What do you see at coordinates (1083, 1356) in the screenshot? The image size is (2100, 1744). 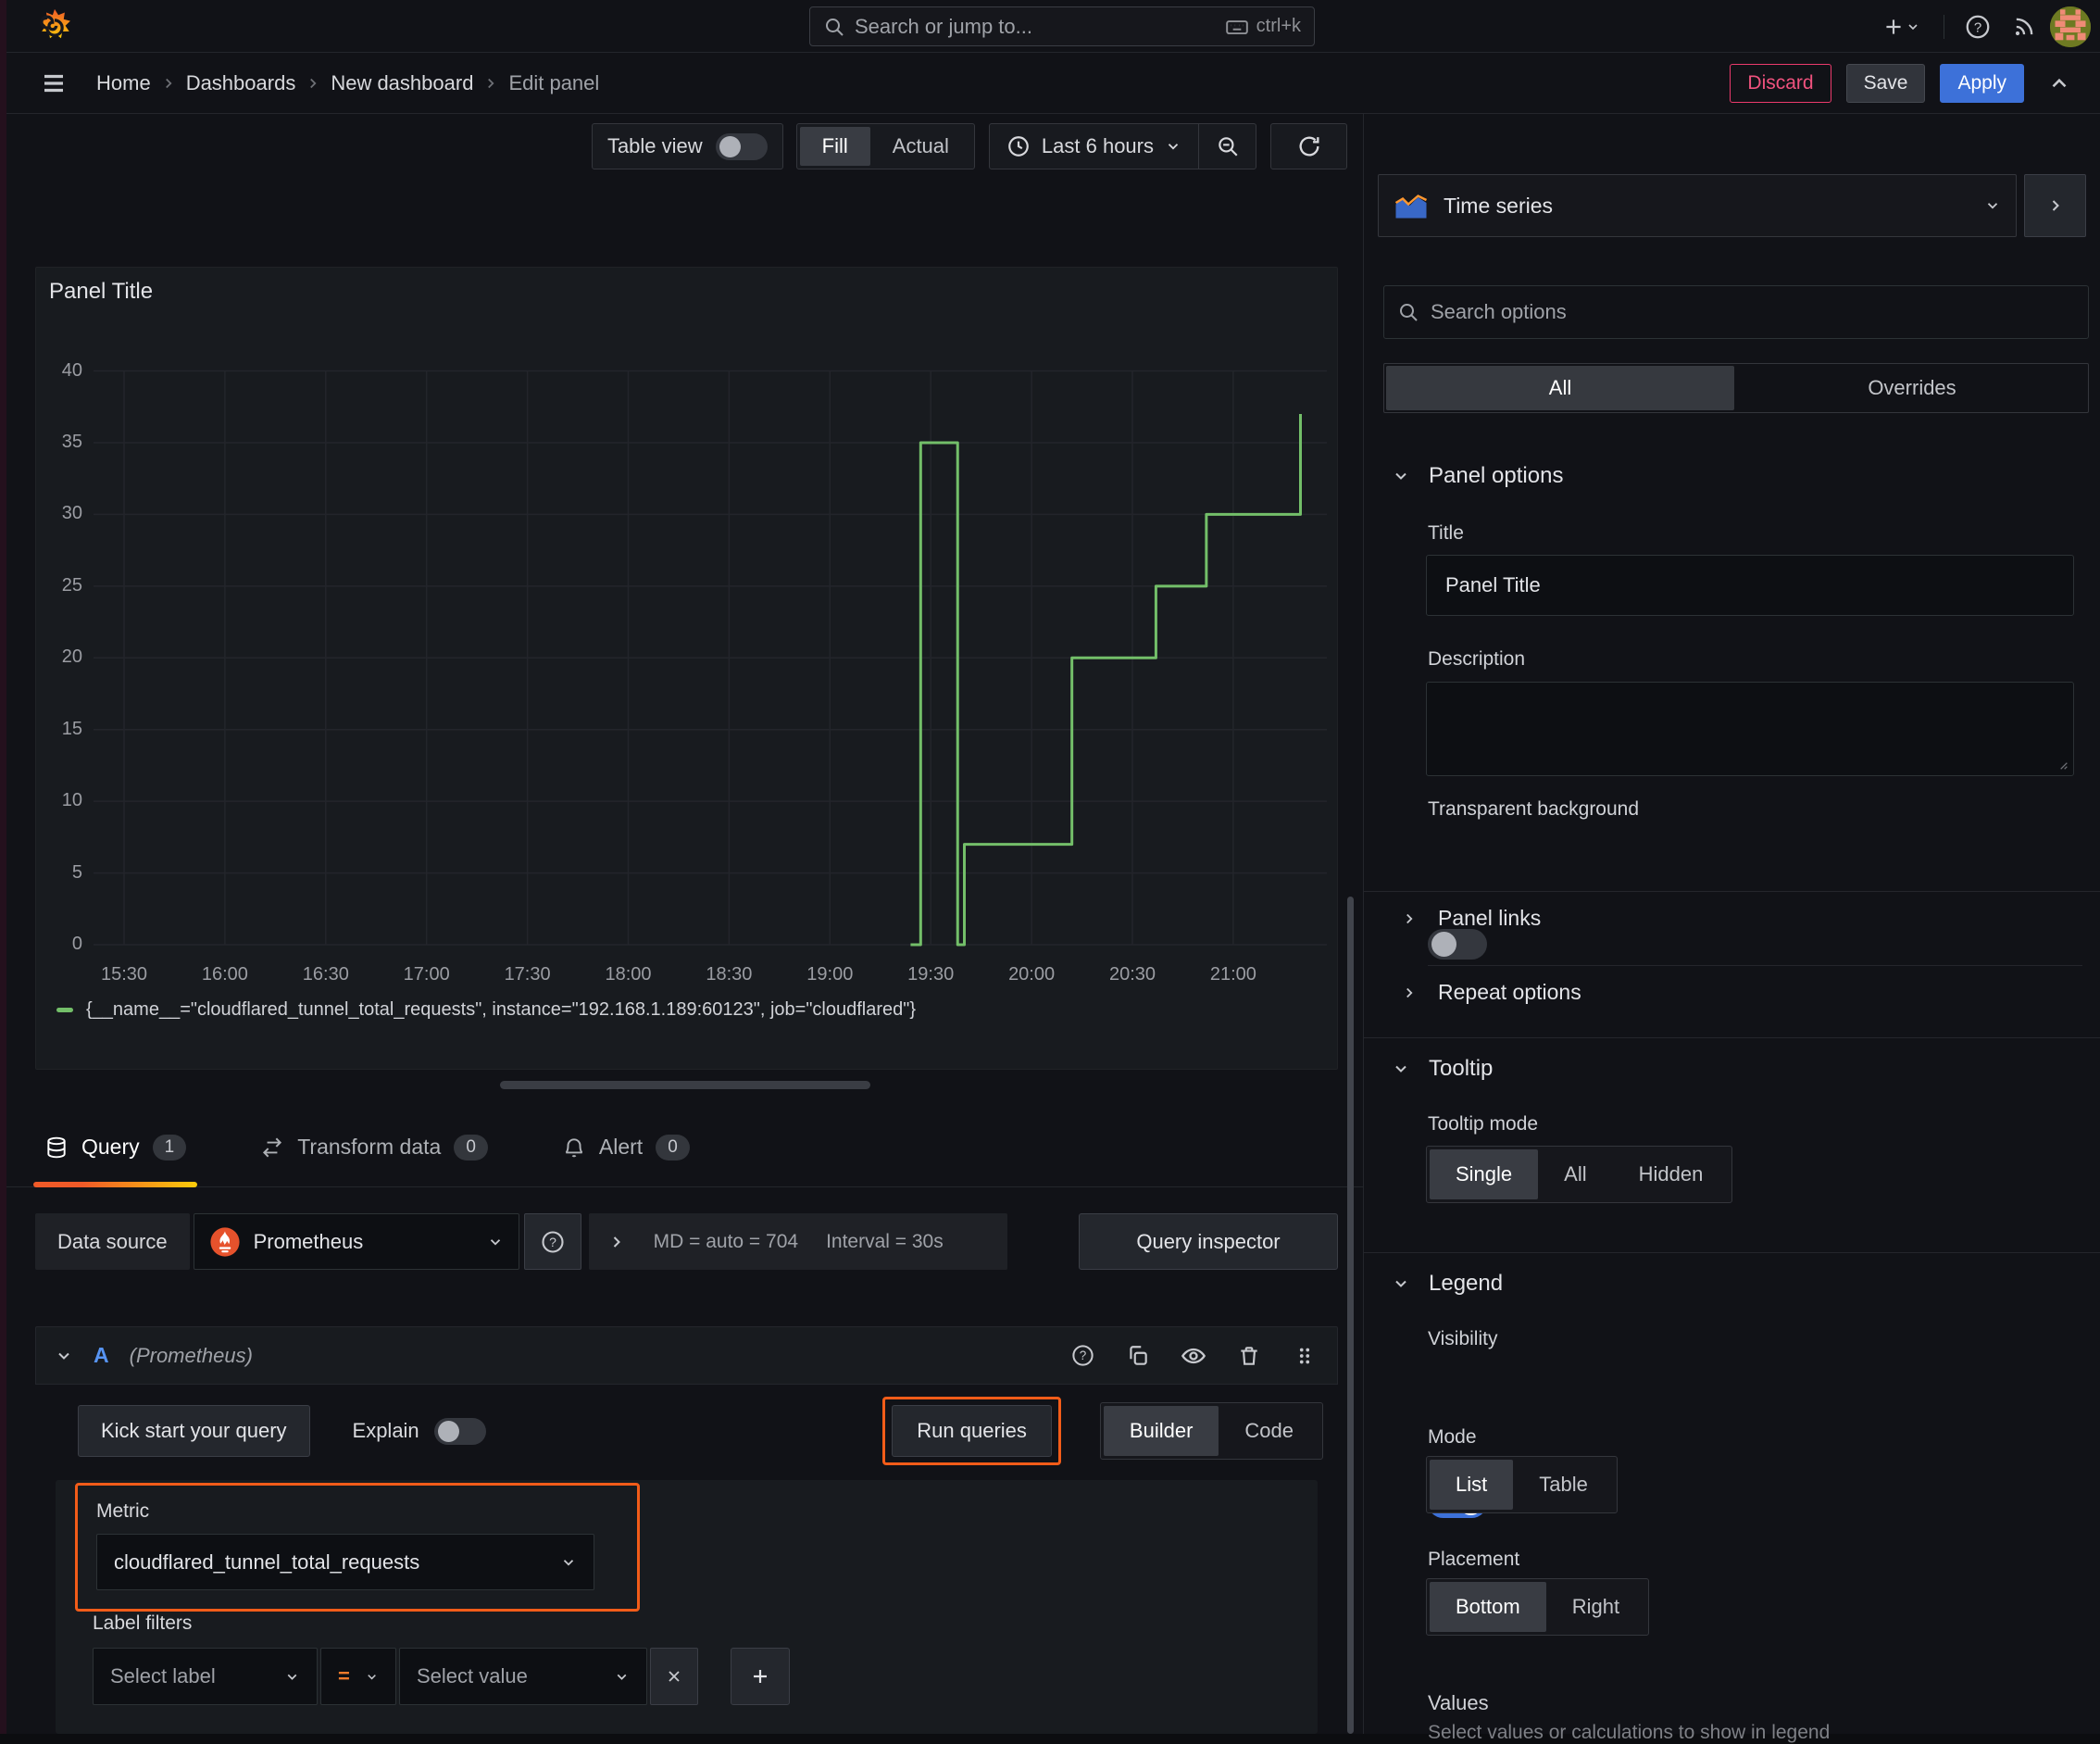 I see `query-help-button: ?` at bounding box center [1083, 1356].